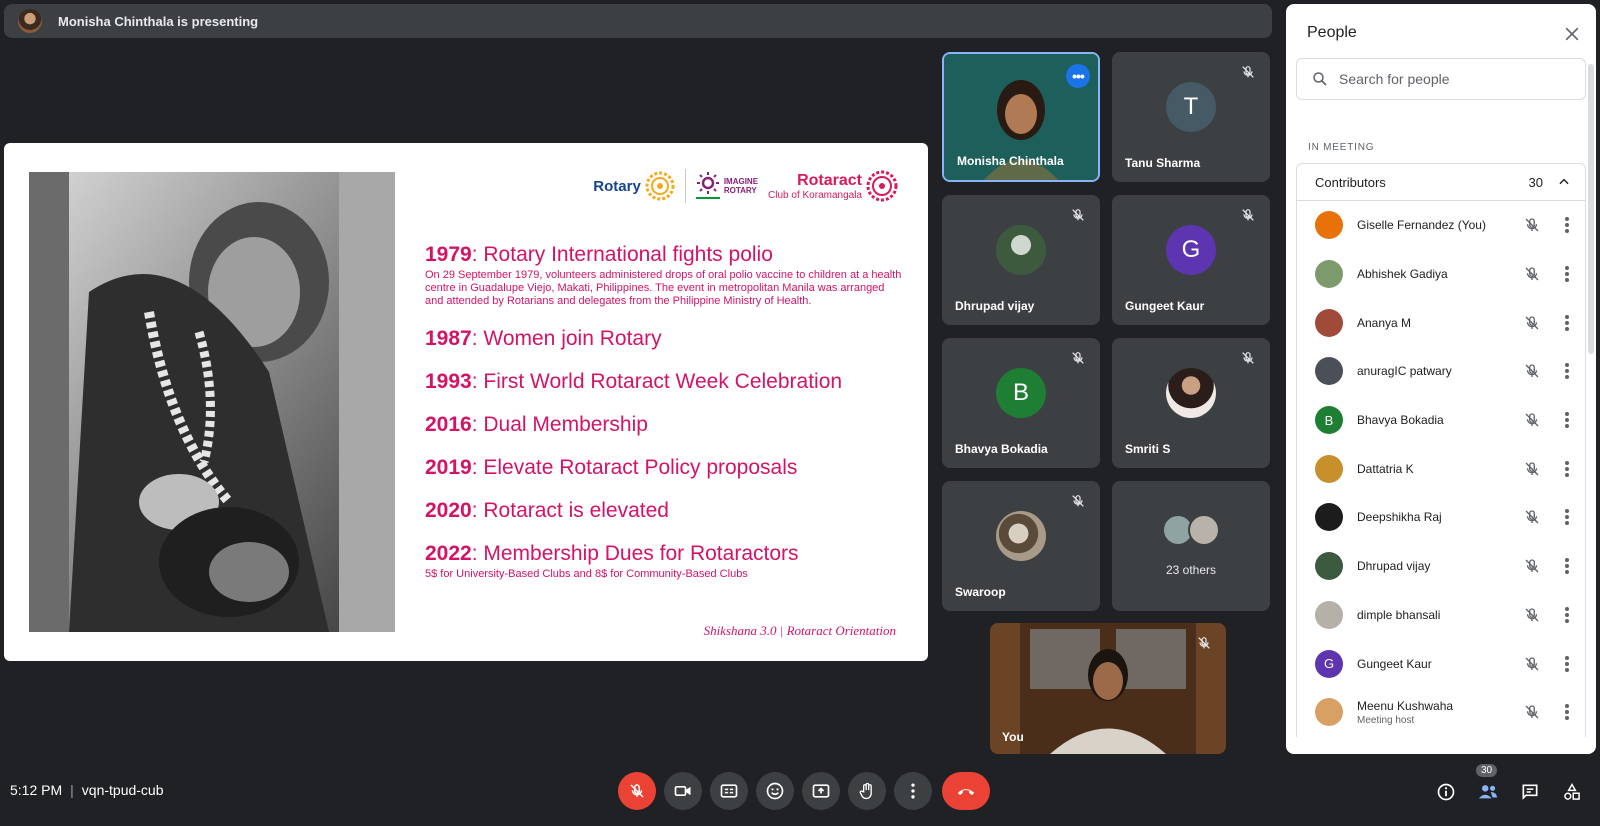 Image resolution: width=1600 pixels, height=826 pixels. I want to click on leave-call-button, so click(966, 791).